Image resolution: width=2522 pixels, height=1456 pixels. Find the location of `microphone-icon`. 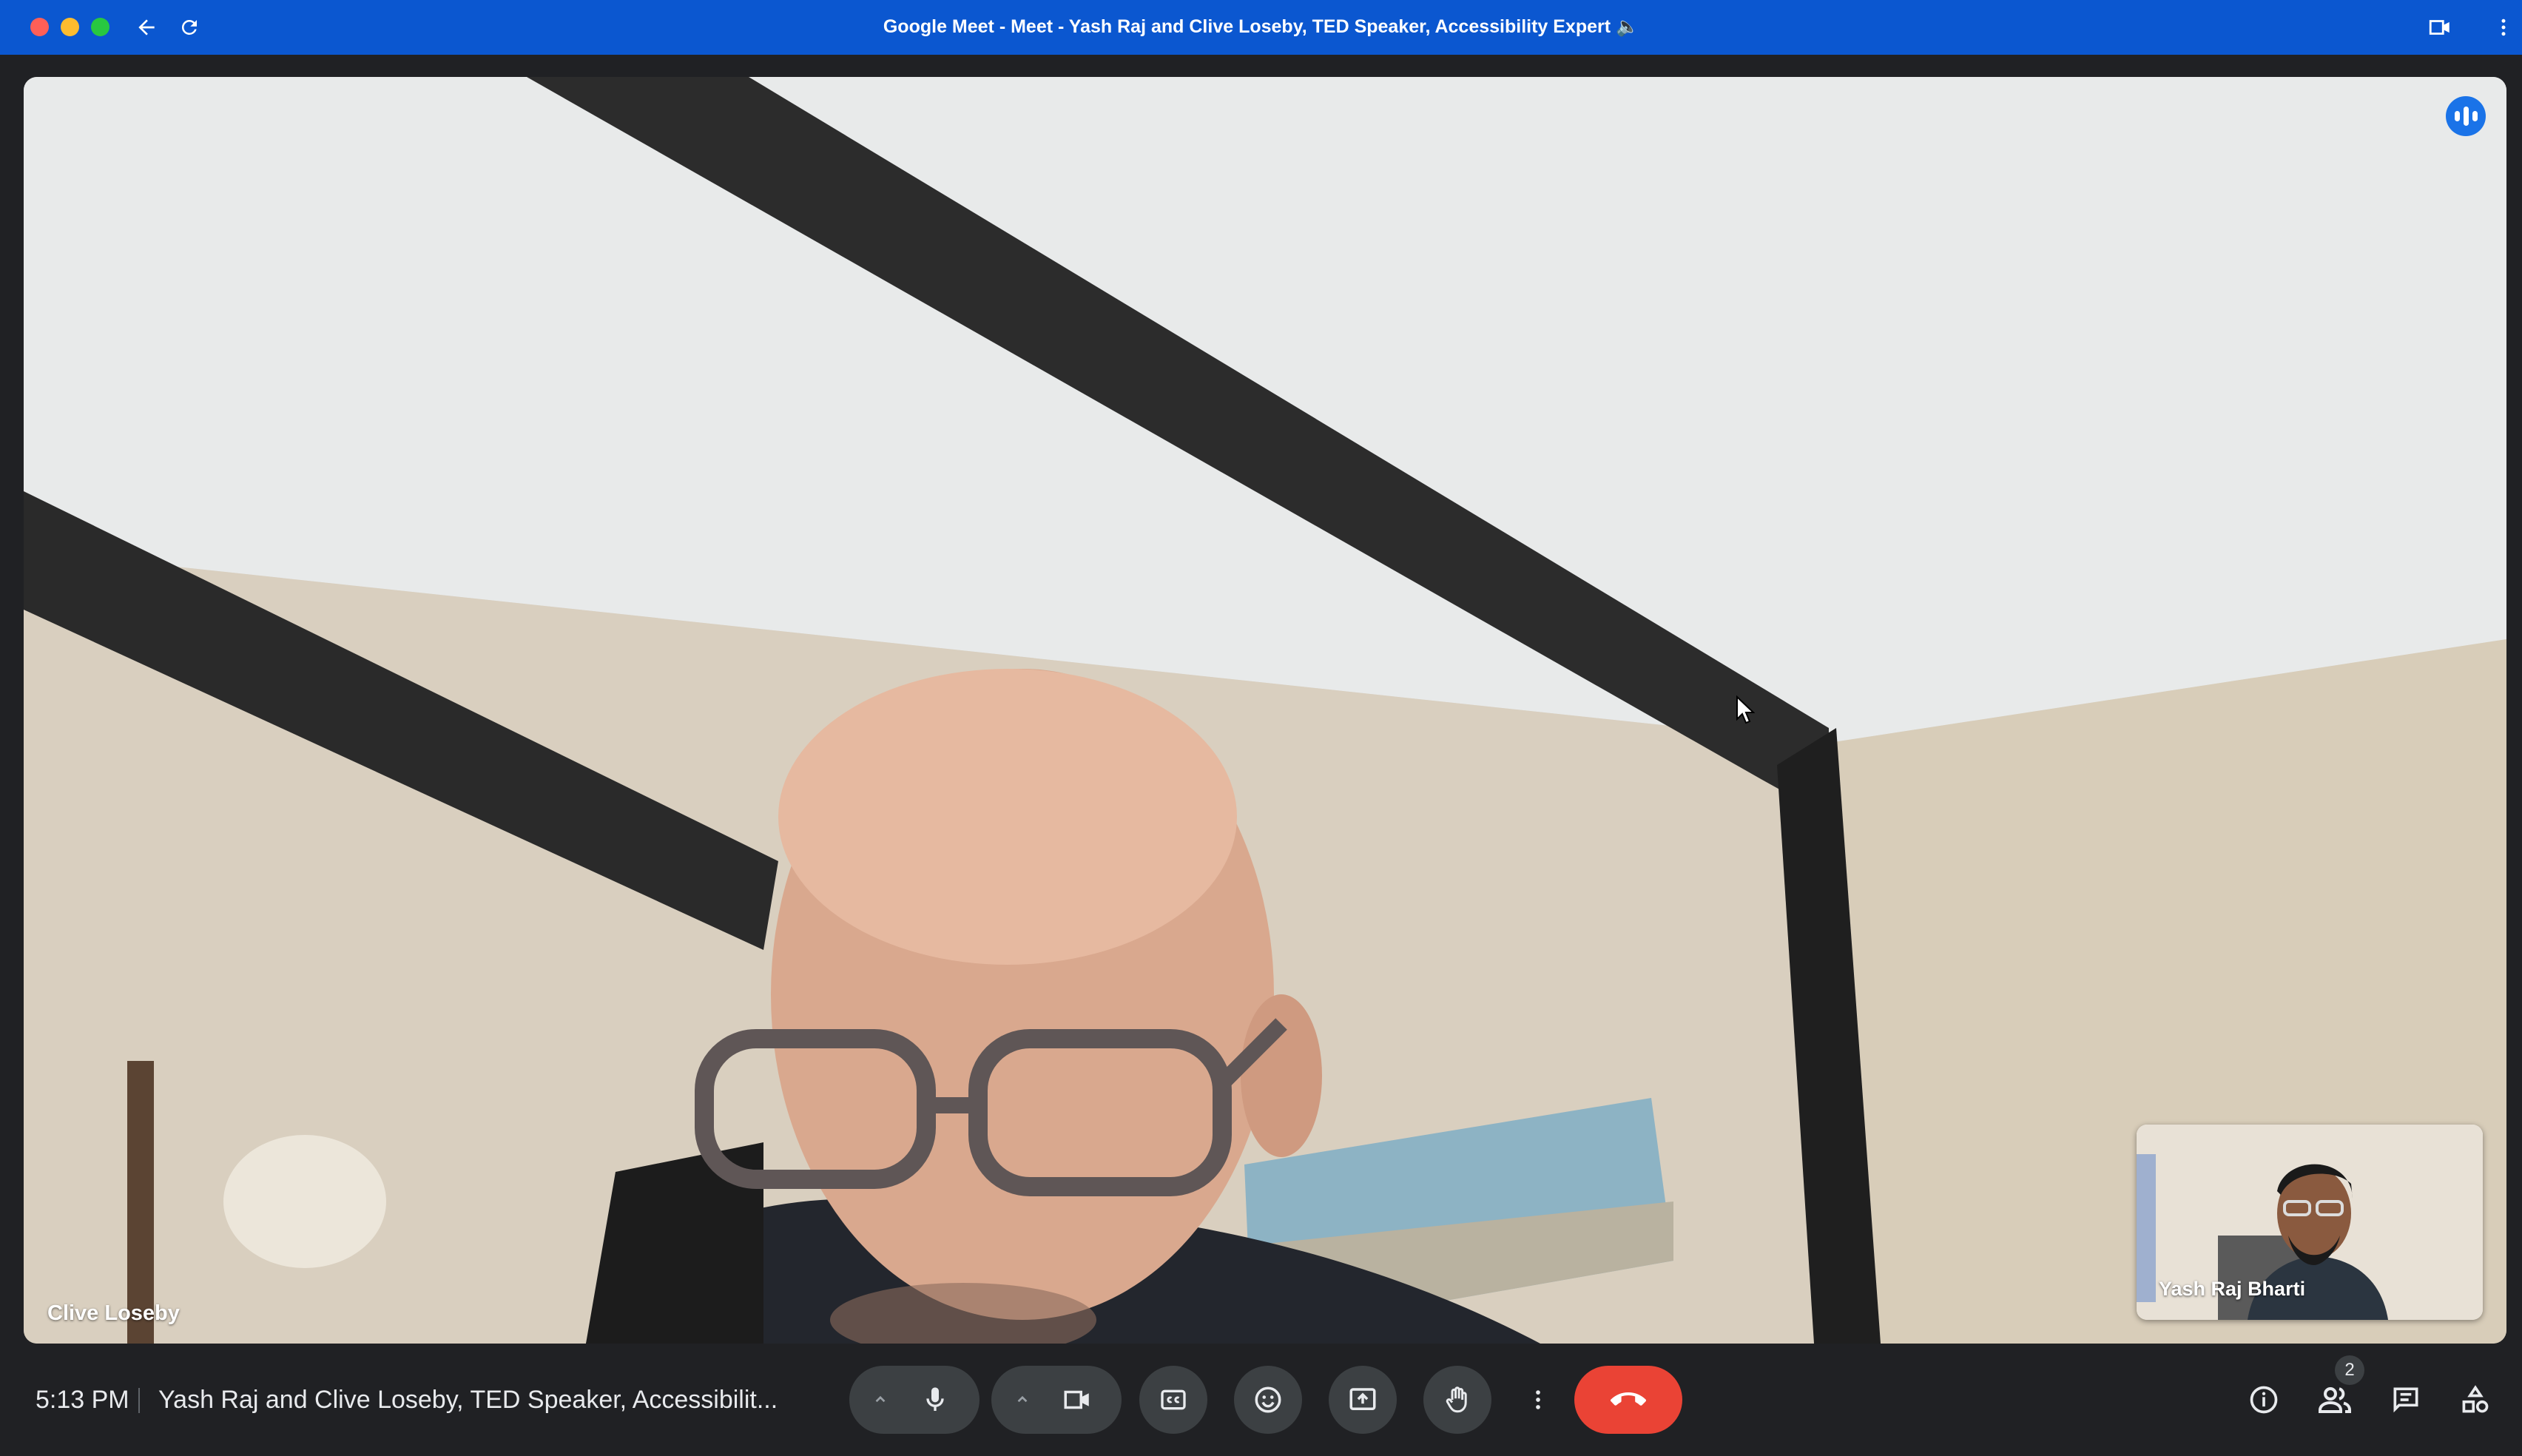

microphone-icon is located at coordinates (935, 1399).